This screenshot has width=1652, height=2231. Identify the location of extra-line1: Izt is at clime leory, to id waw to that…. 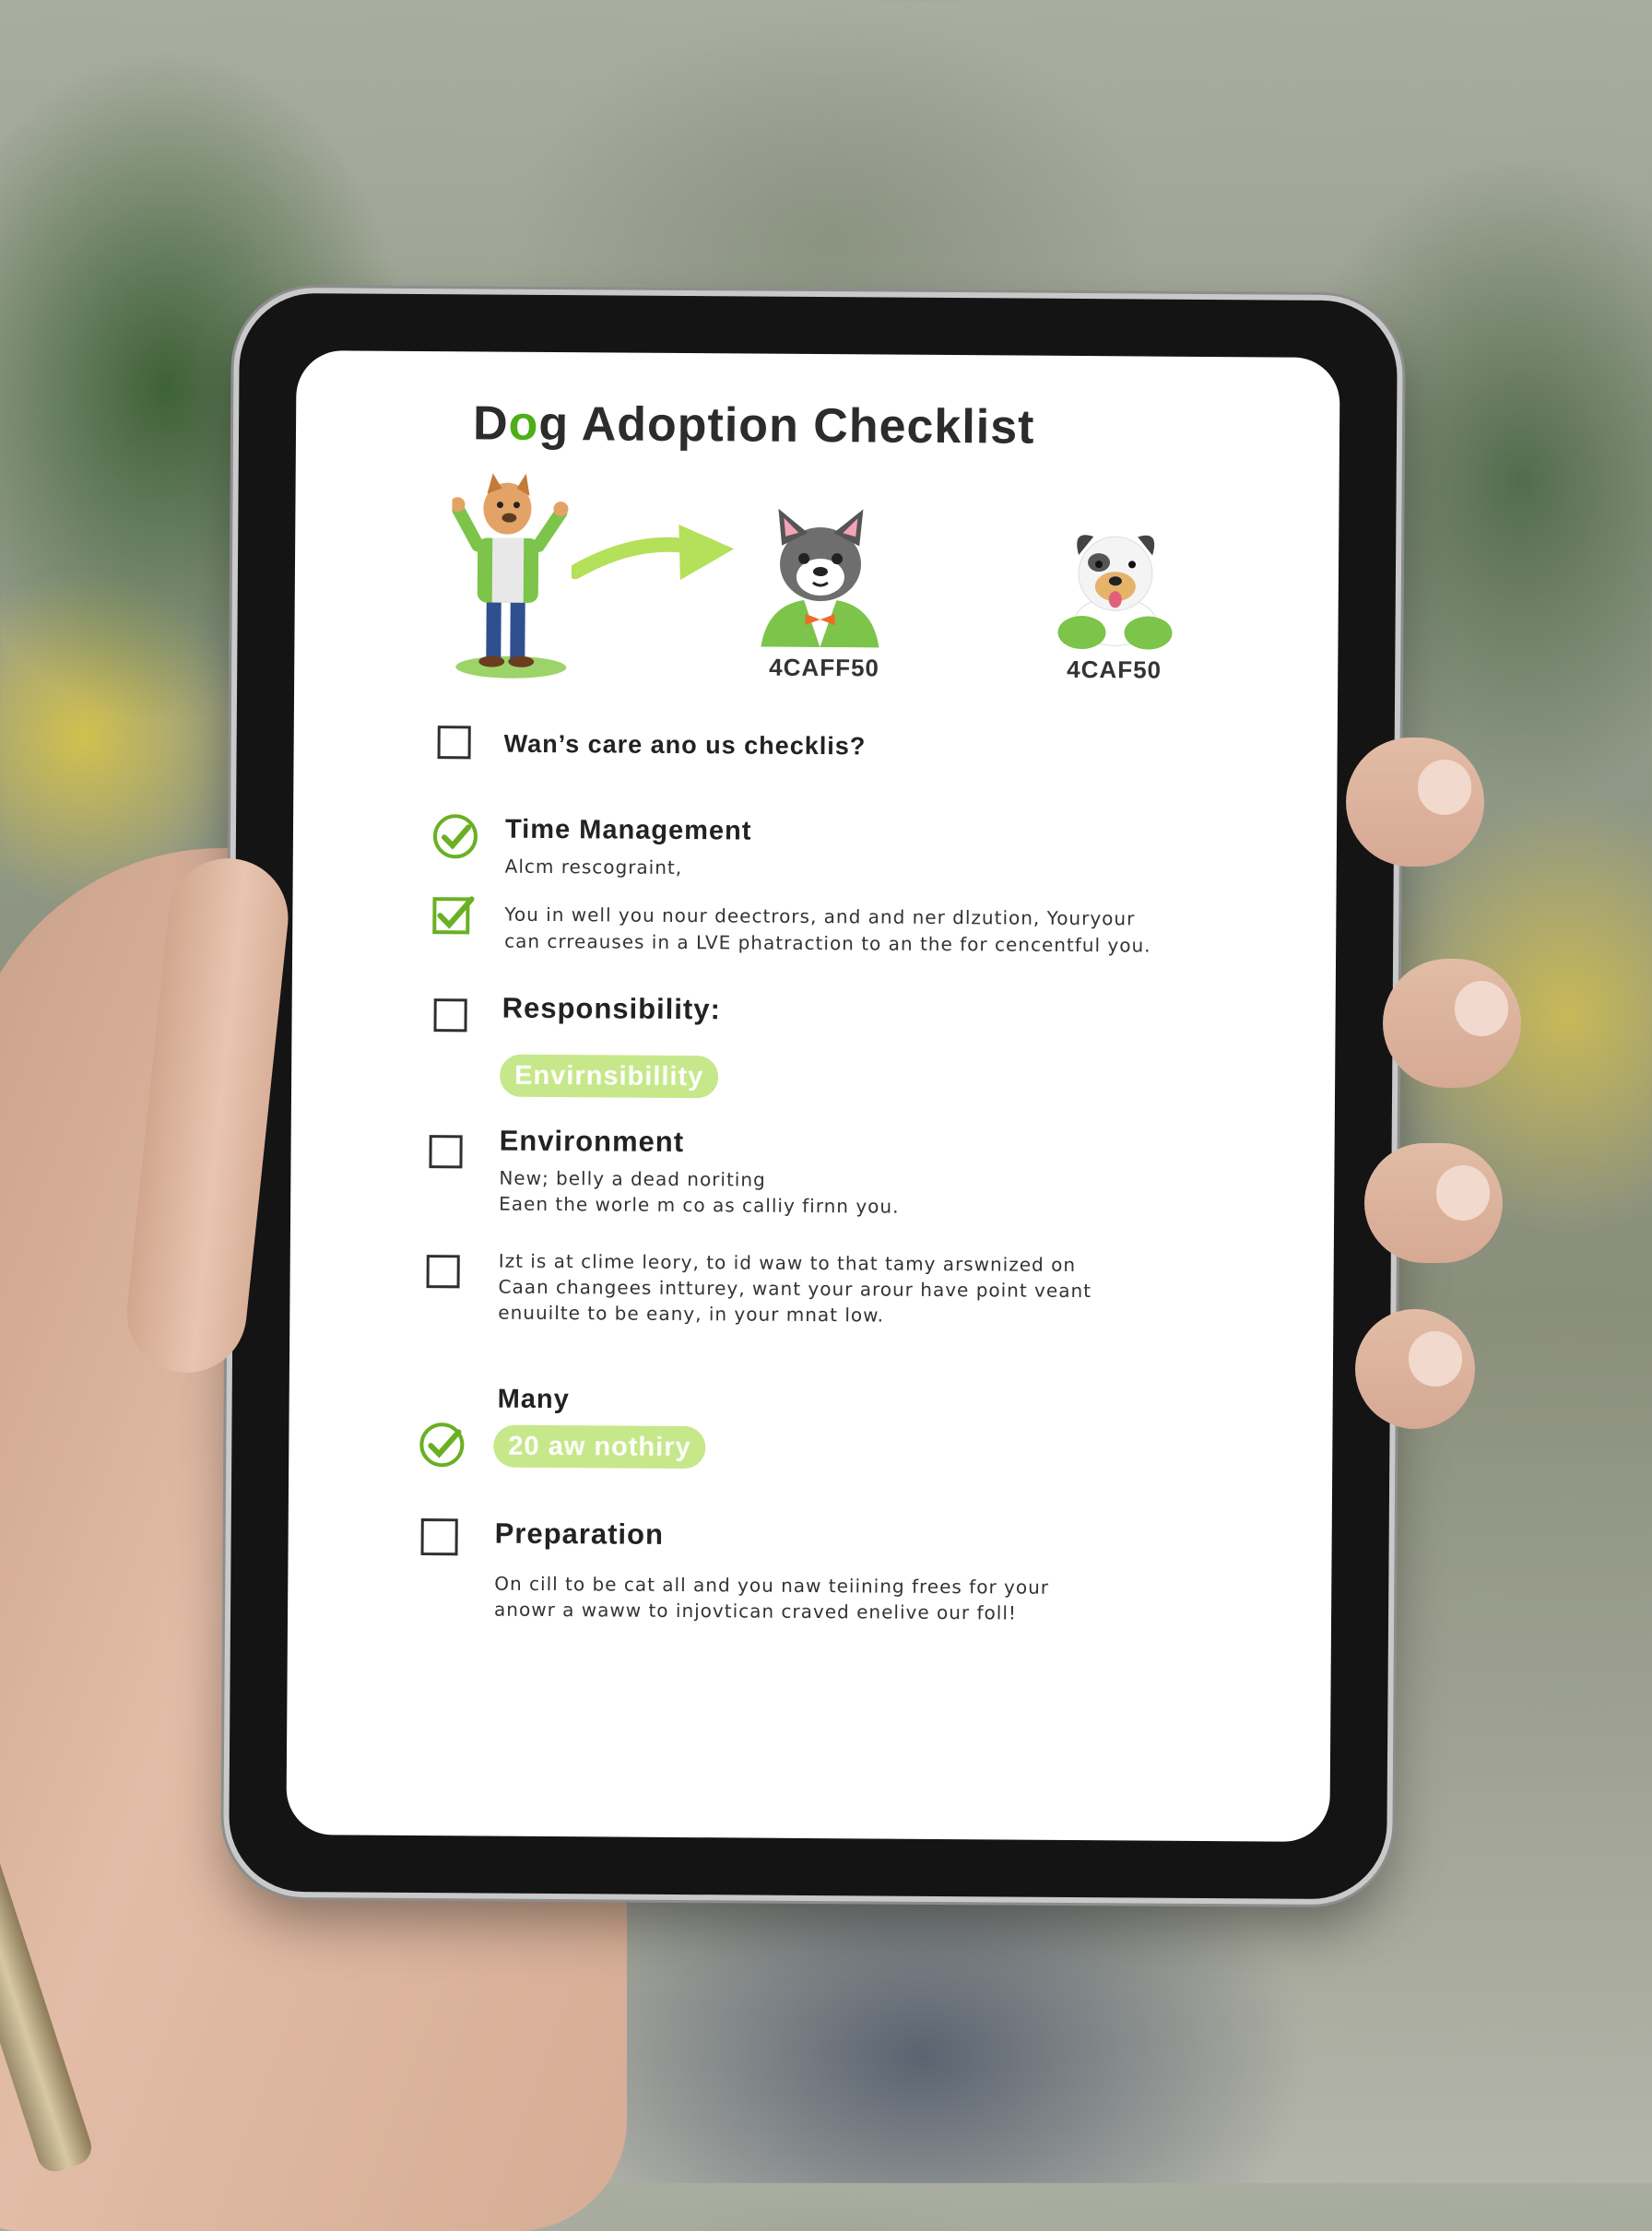
(787, 1263).